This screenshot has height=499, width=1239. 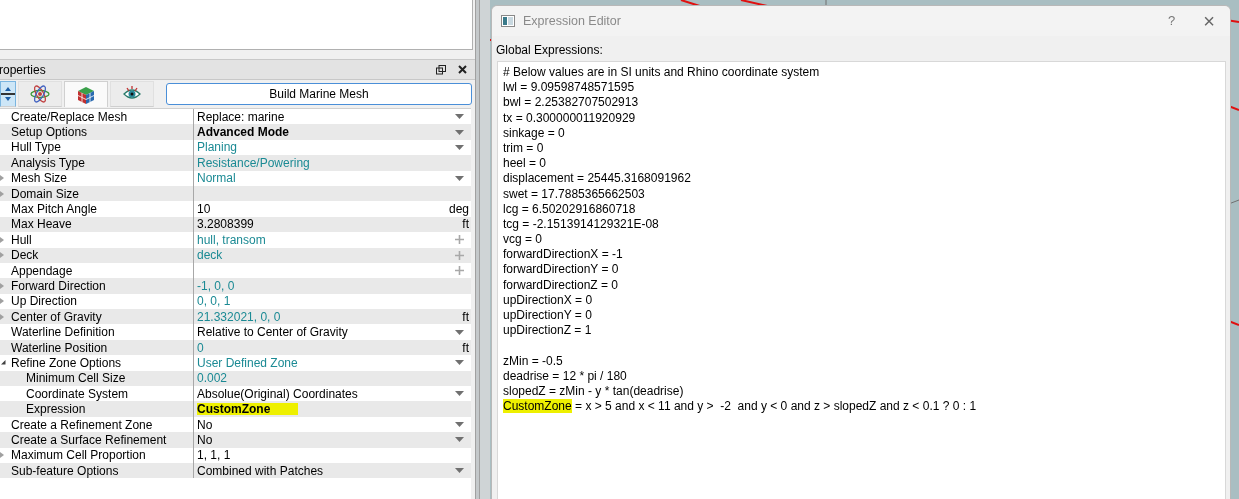 What do you see at coordinates (458, 209) in the screenshot?
I see `unit-label: deg` at bounding box center [458, 209].